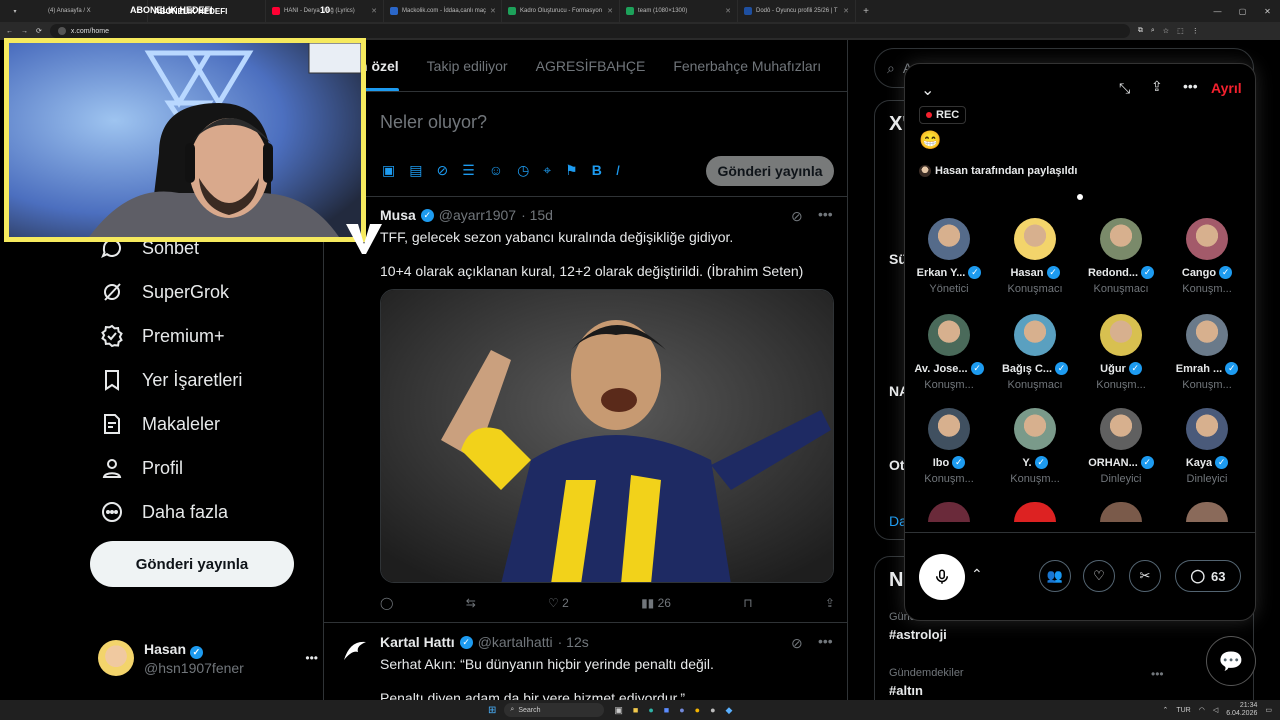  I want to click on react-icon: ♡, so click(1099, 576).